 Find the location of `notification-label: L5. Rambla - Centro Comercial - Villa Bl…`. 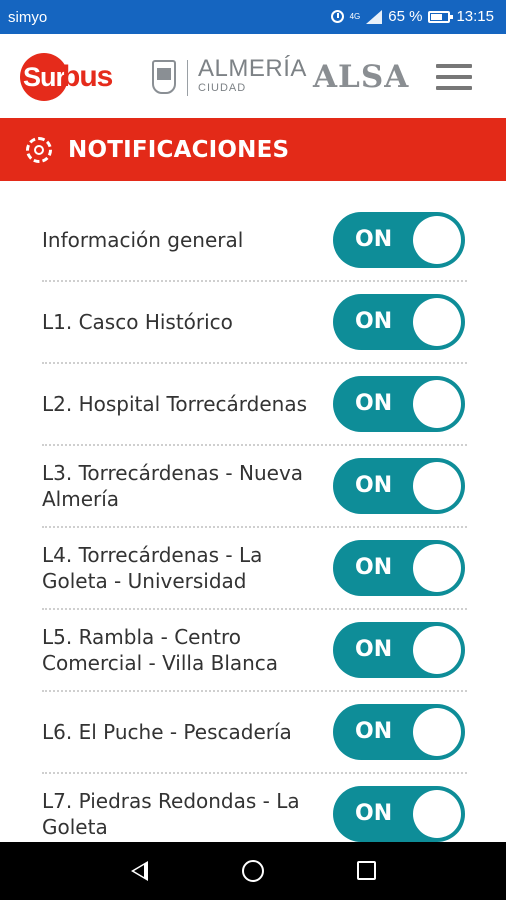

notification-label: L5. Rambla - Centro Comercial - Villa Bl… is located at coordinates (160, 650).